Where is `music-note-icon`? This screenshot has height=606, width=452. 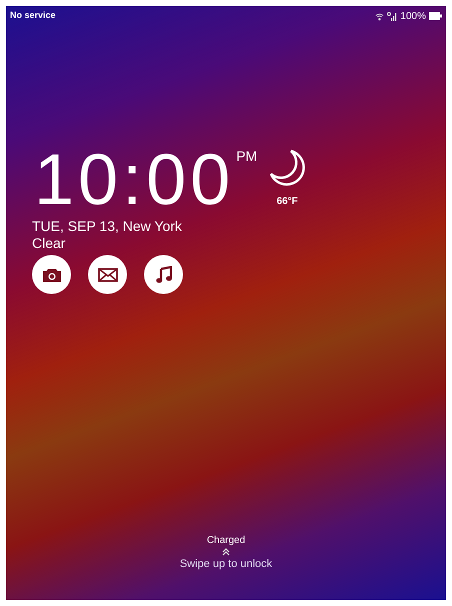 music-note-icon is located at coordinates (164, 275).